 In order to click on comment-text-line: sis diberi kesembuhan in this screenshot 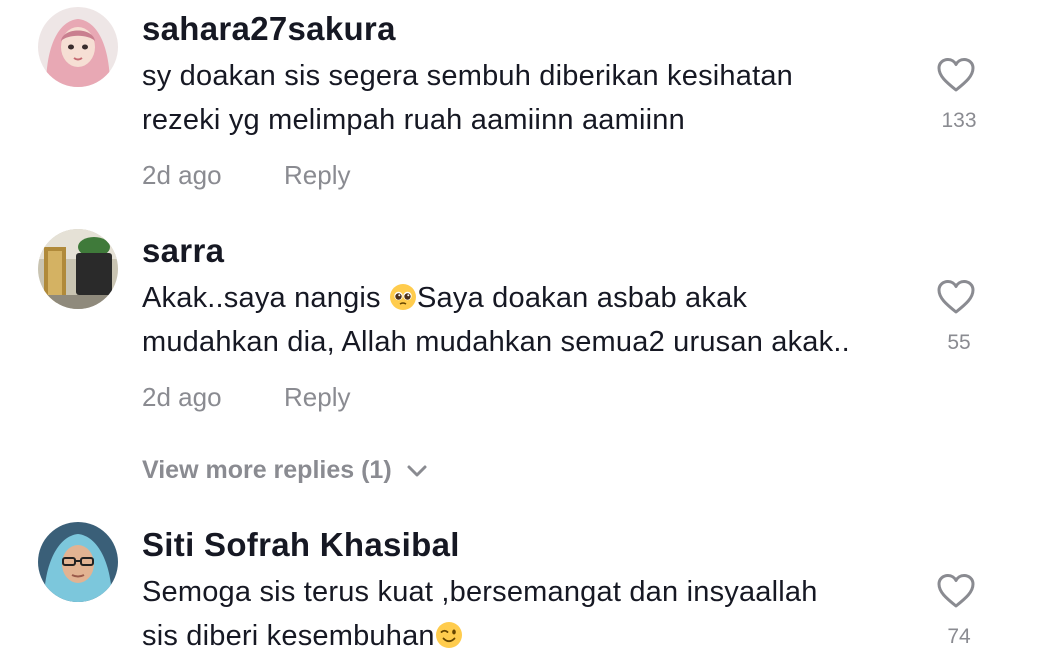, I will do `click(302, 636)`.